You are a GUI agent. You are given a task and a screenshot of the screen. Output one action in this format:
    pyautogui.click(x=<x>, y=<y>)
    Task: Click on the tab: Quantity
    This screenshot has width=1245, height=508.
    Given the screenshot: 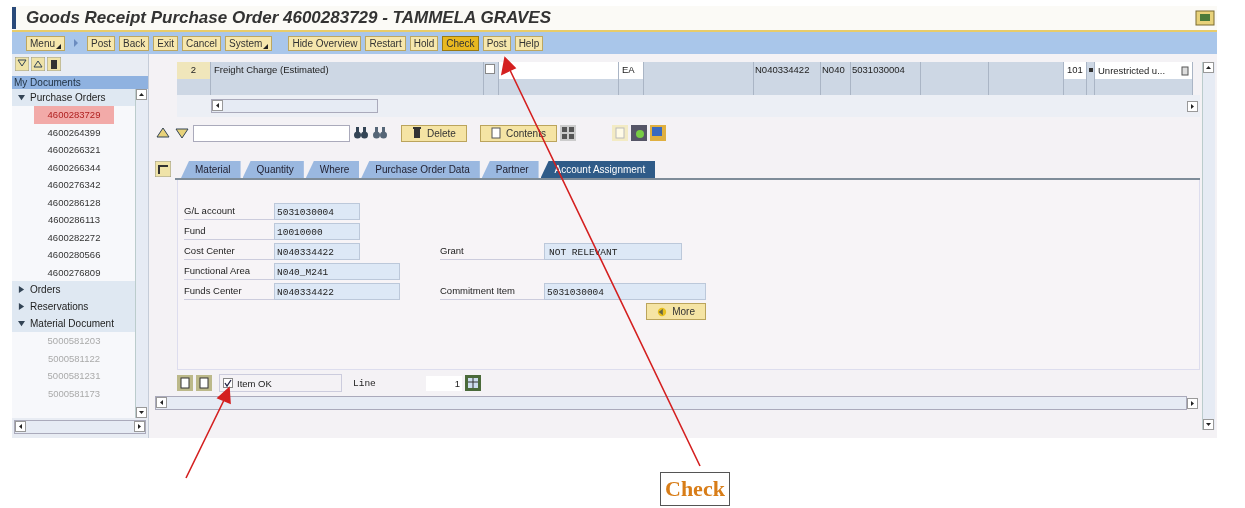 What is the action you would take?
    pyautogui.click(x=273, y=169)
    